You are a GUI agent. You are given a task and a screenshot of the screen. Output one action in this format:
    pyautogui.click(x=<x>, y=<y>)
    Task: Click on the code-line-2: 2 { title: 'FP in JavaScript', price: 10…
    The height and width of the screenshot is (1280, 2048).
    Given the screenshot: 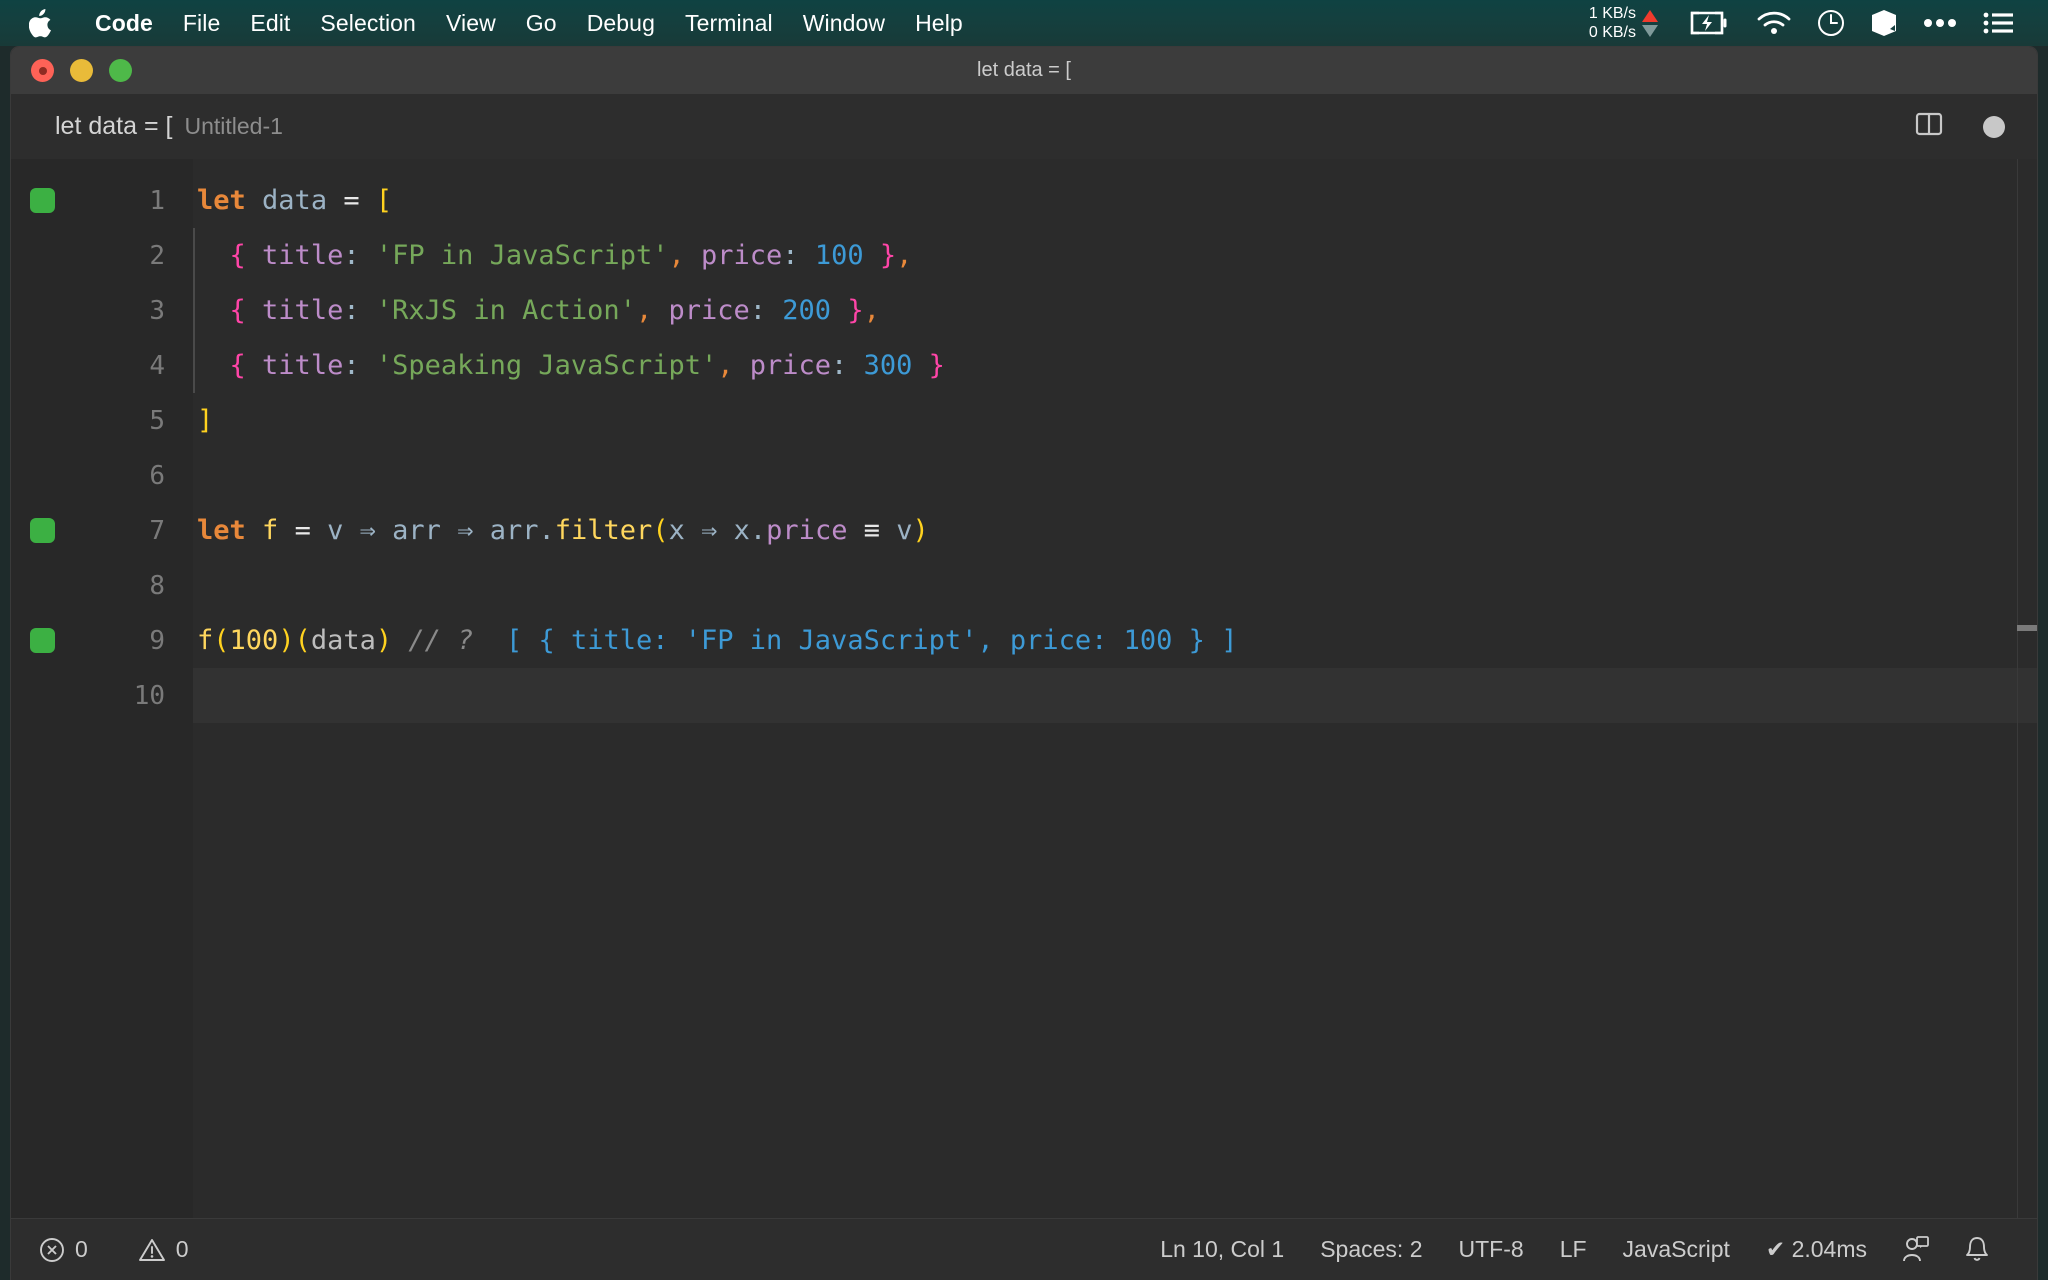 What is the action you would take?
    pyautogui.click(x=1024, y=255)
    